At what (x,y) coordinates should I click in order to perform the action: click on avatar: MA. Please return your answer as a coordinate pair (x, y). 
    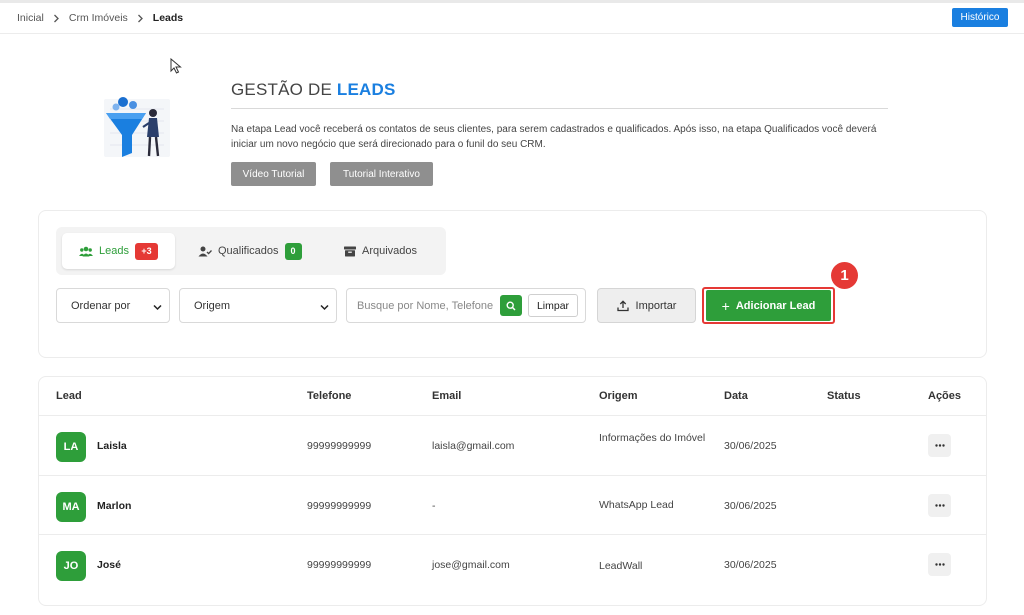
    Looking at the image, I should click on (71, 507).